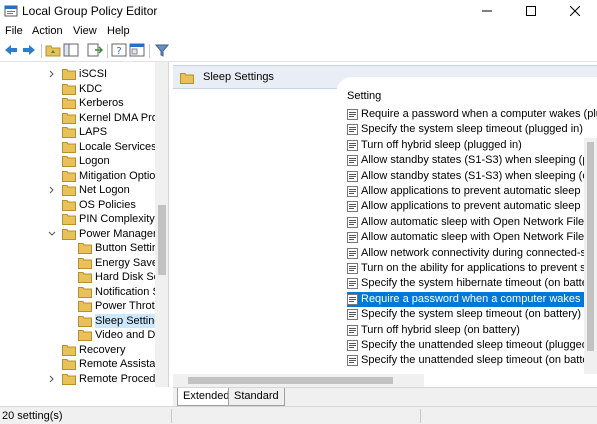  Describe the element at coordinates (78, 161) in the screenshot. I see `tree-item: Logon` at that location.